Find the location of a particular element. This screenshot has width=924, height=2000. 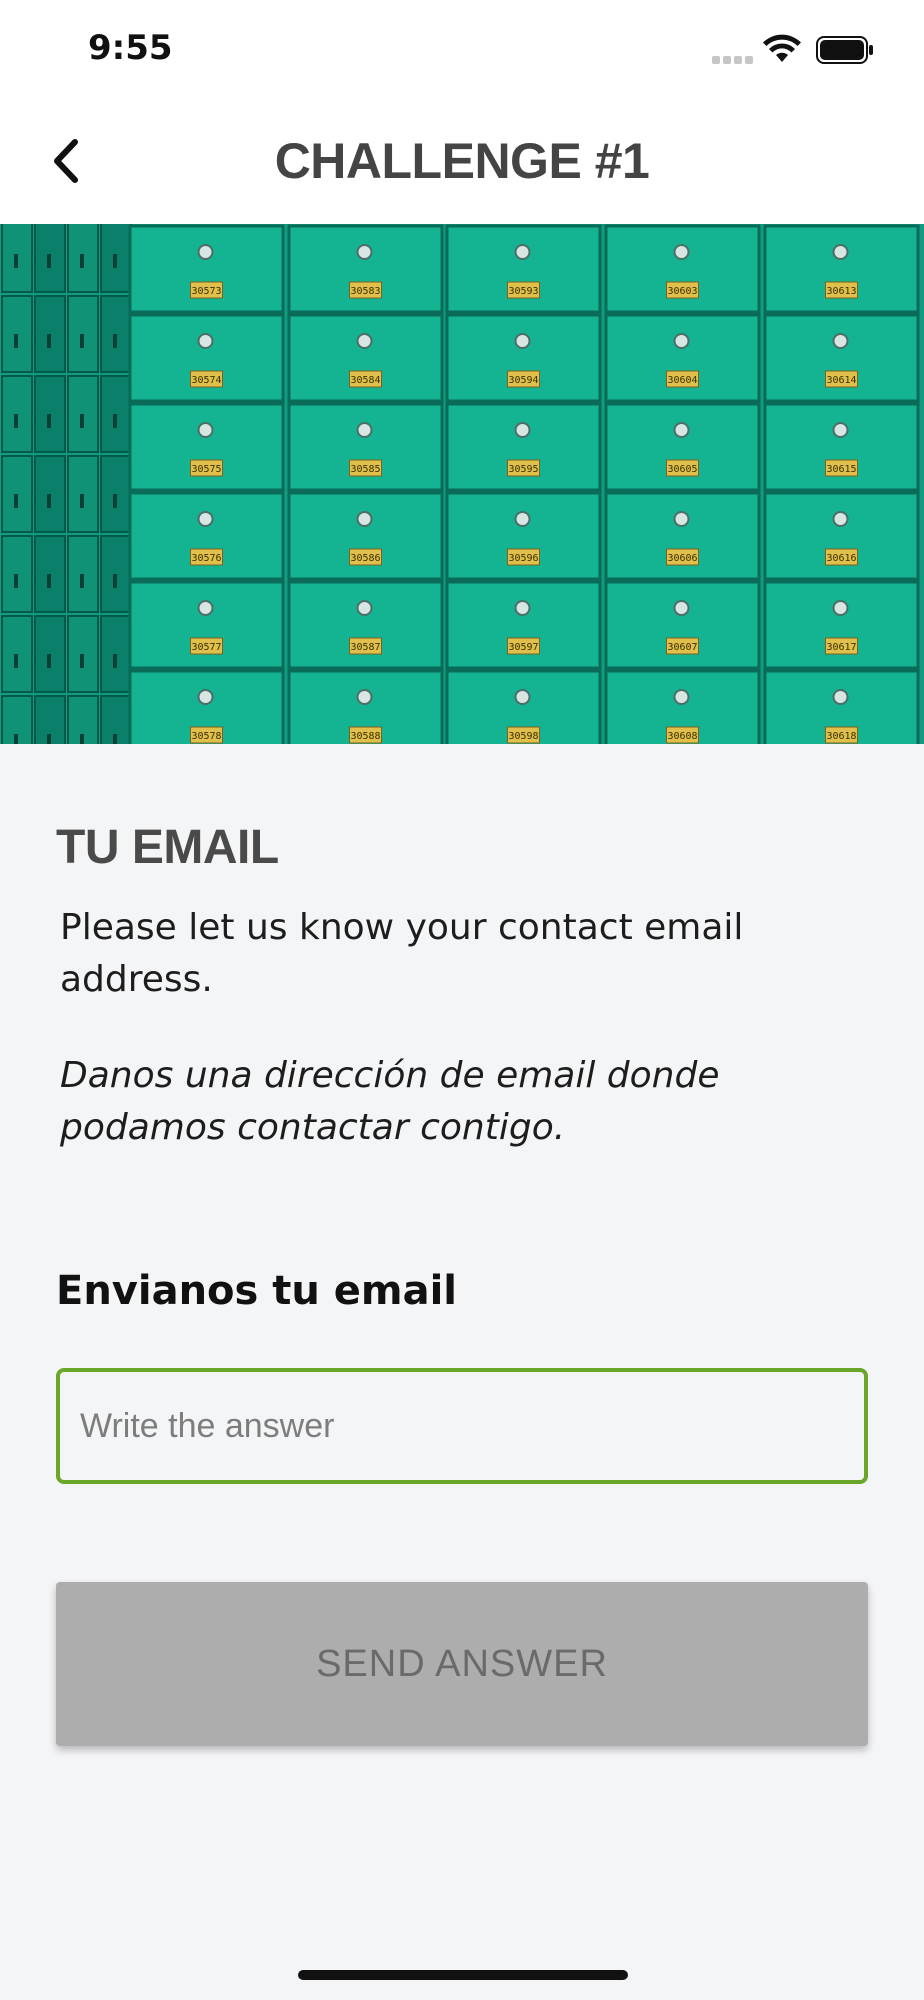

svg-text: 30598 is located at coordinates (523, 736).